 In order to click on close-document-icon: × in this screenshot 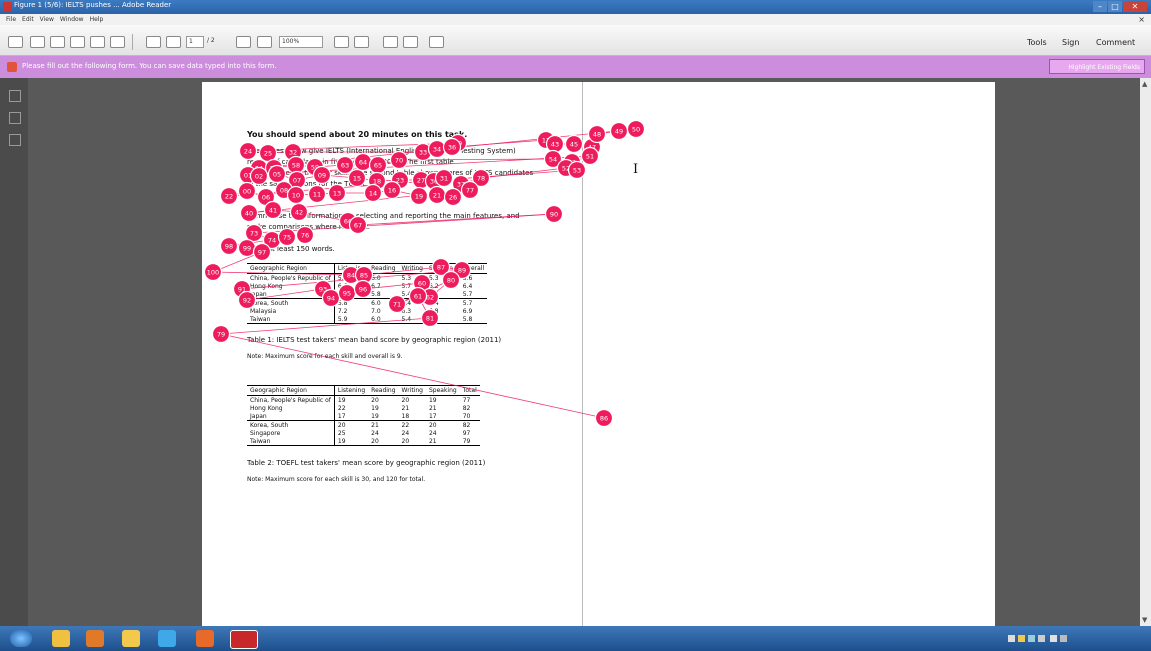, I will do `click(1141, 19)`.